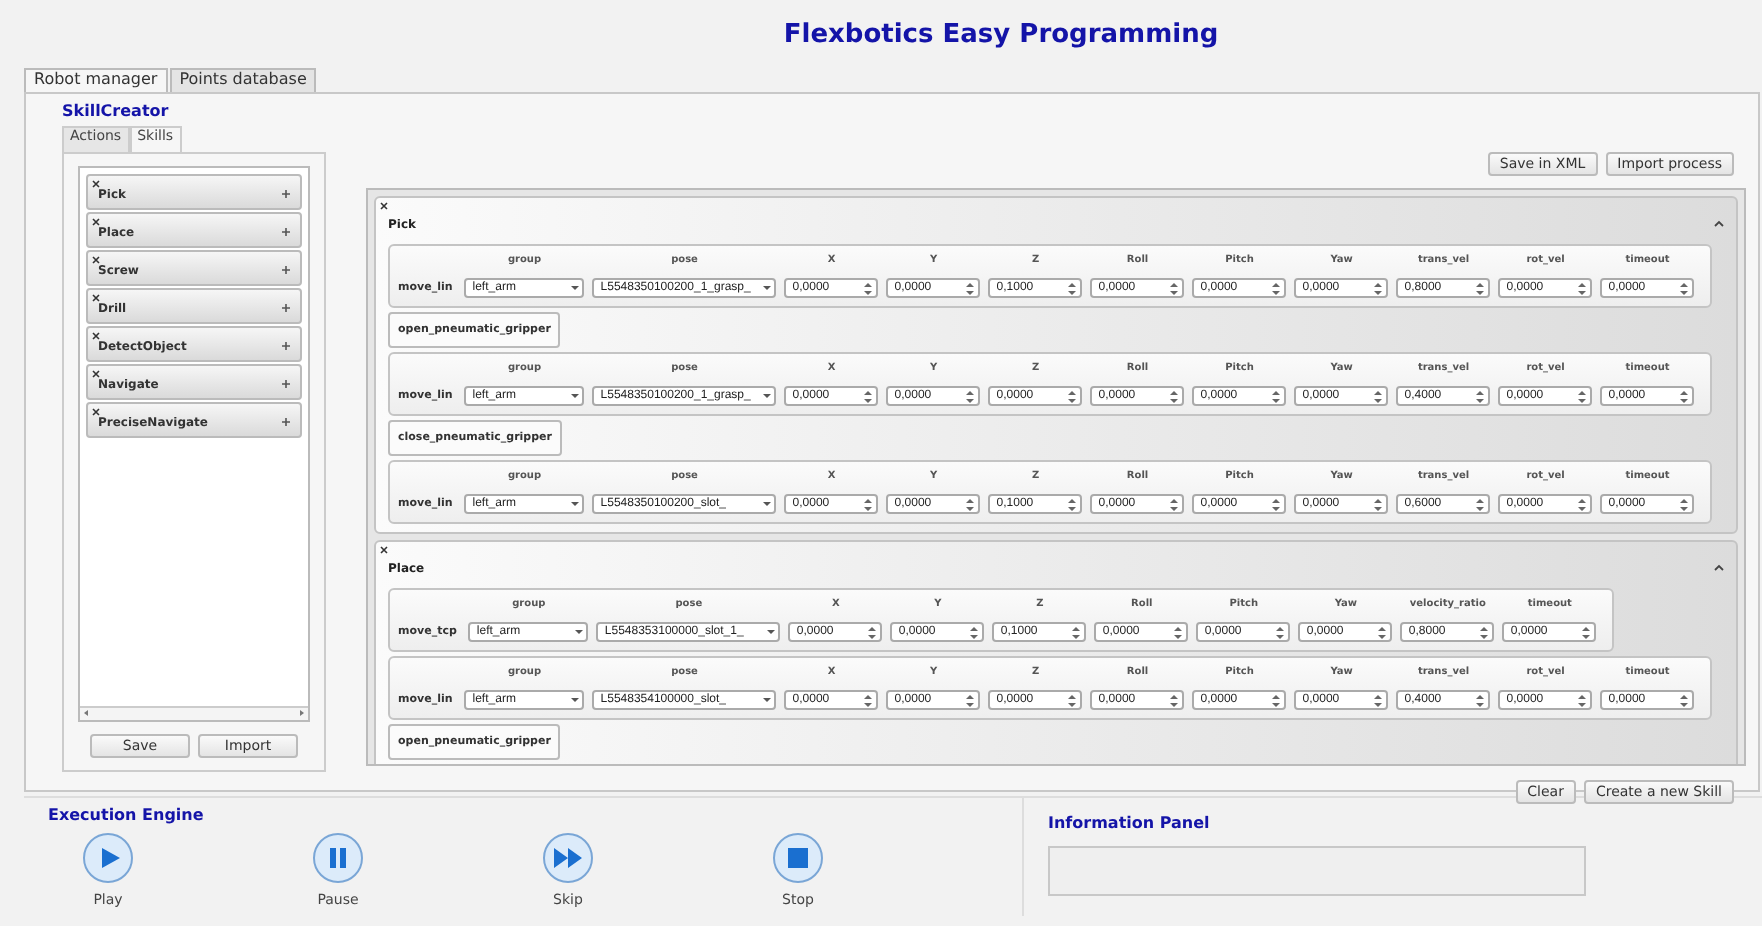 This screenshot has height=926, width=1762. Describe the element at coordinates (302, 713) in the screenshot. I see `scroll-right-icon` at that location.